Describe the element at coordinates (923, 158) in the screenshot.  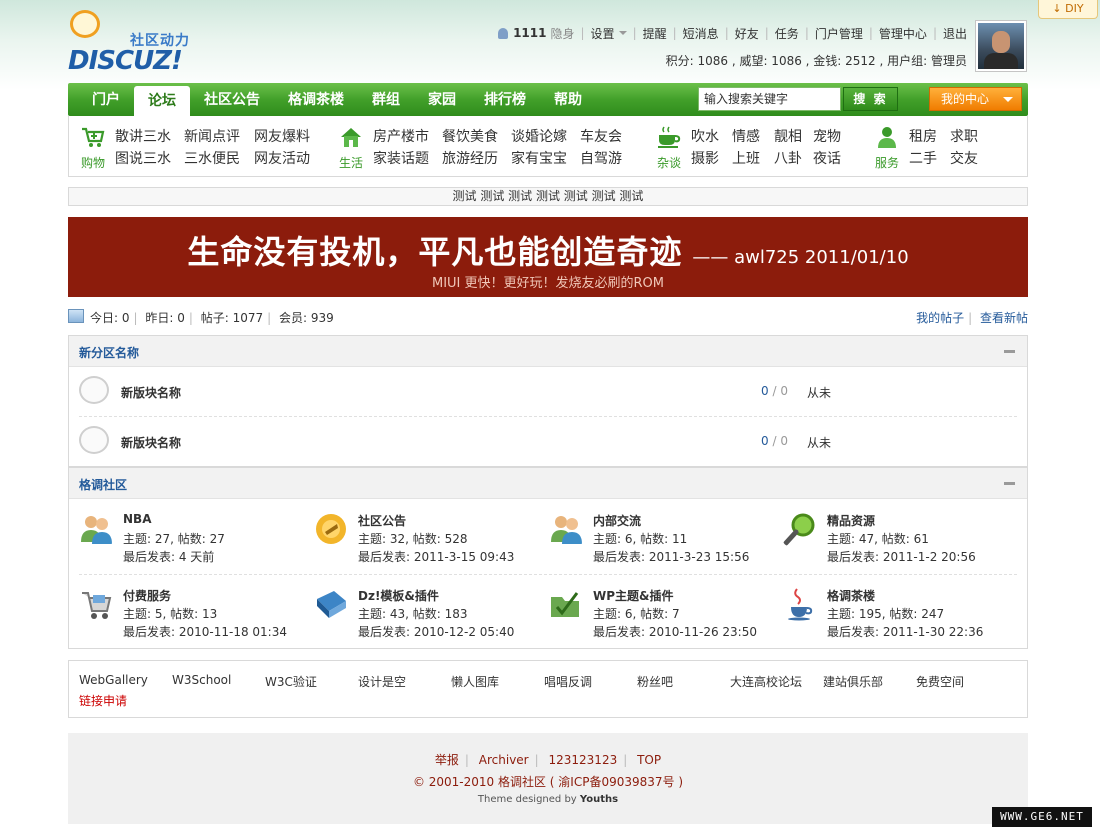
I see `subnav-link: 二手` at that location.